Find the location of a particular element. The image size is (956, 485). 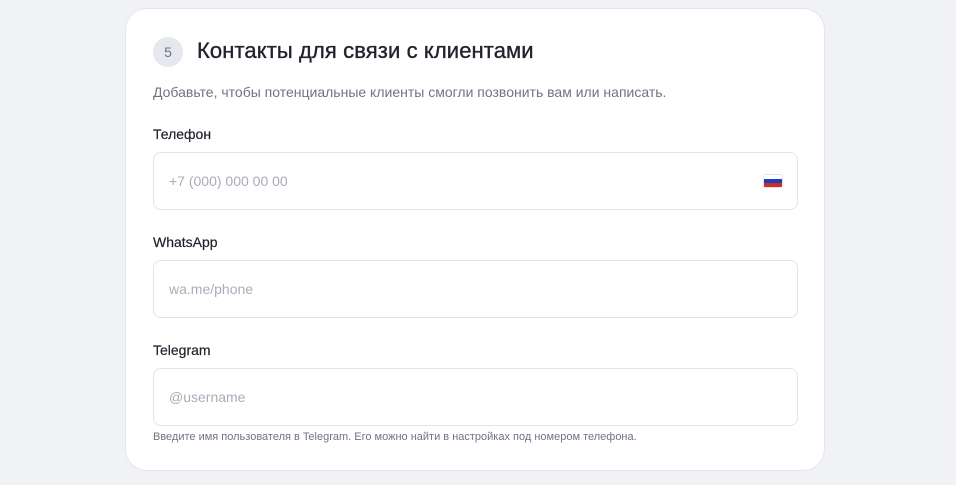

phone-field-wrapper is located at coordinates (475, 181).